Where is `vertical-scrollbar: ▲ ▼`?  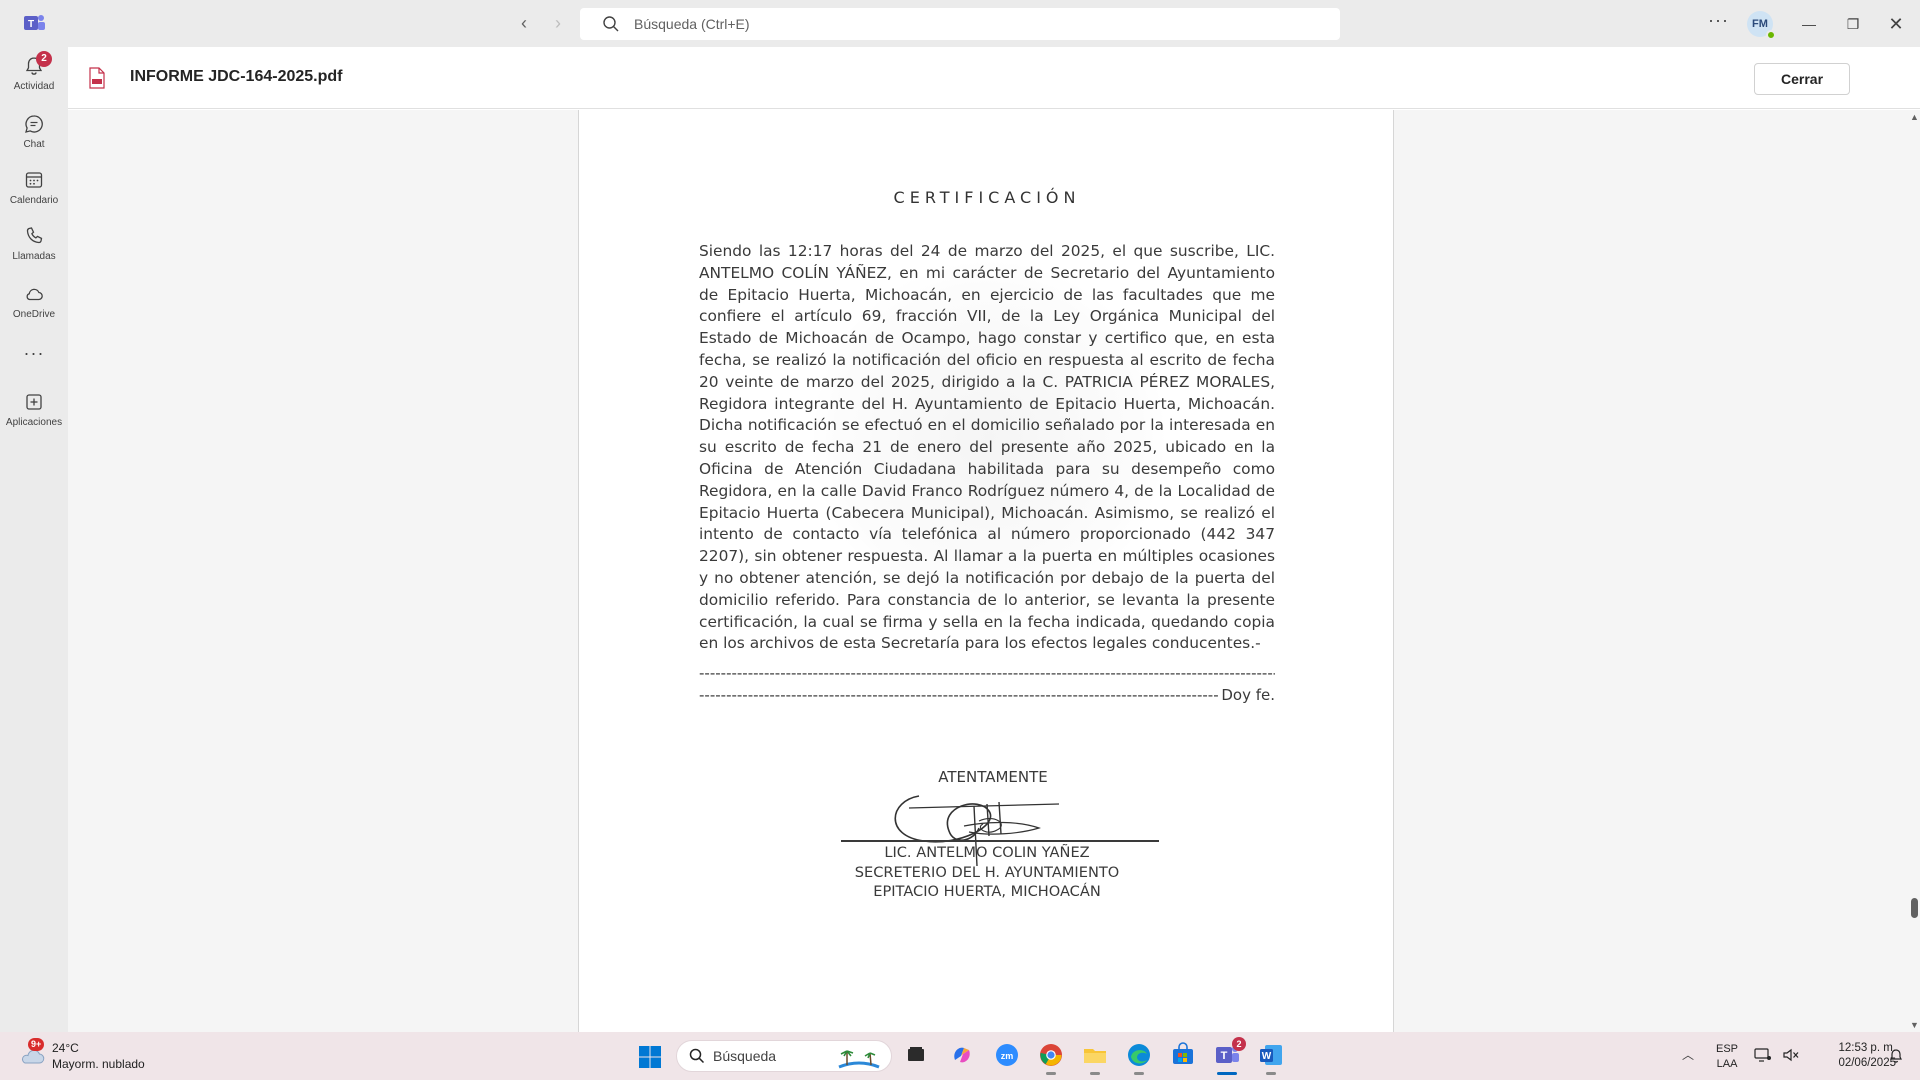 vertical-scrollbar: ▲ ▼ is located at coordinates (1914, 571).